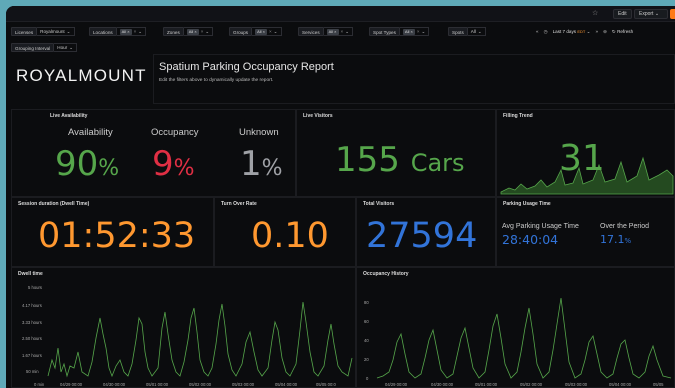 Image resolution: width=675 pixels, height=388 pixels. Describe the element at coordinates (672, 14) in the screenshot. I see `profile-icon` at that location.